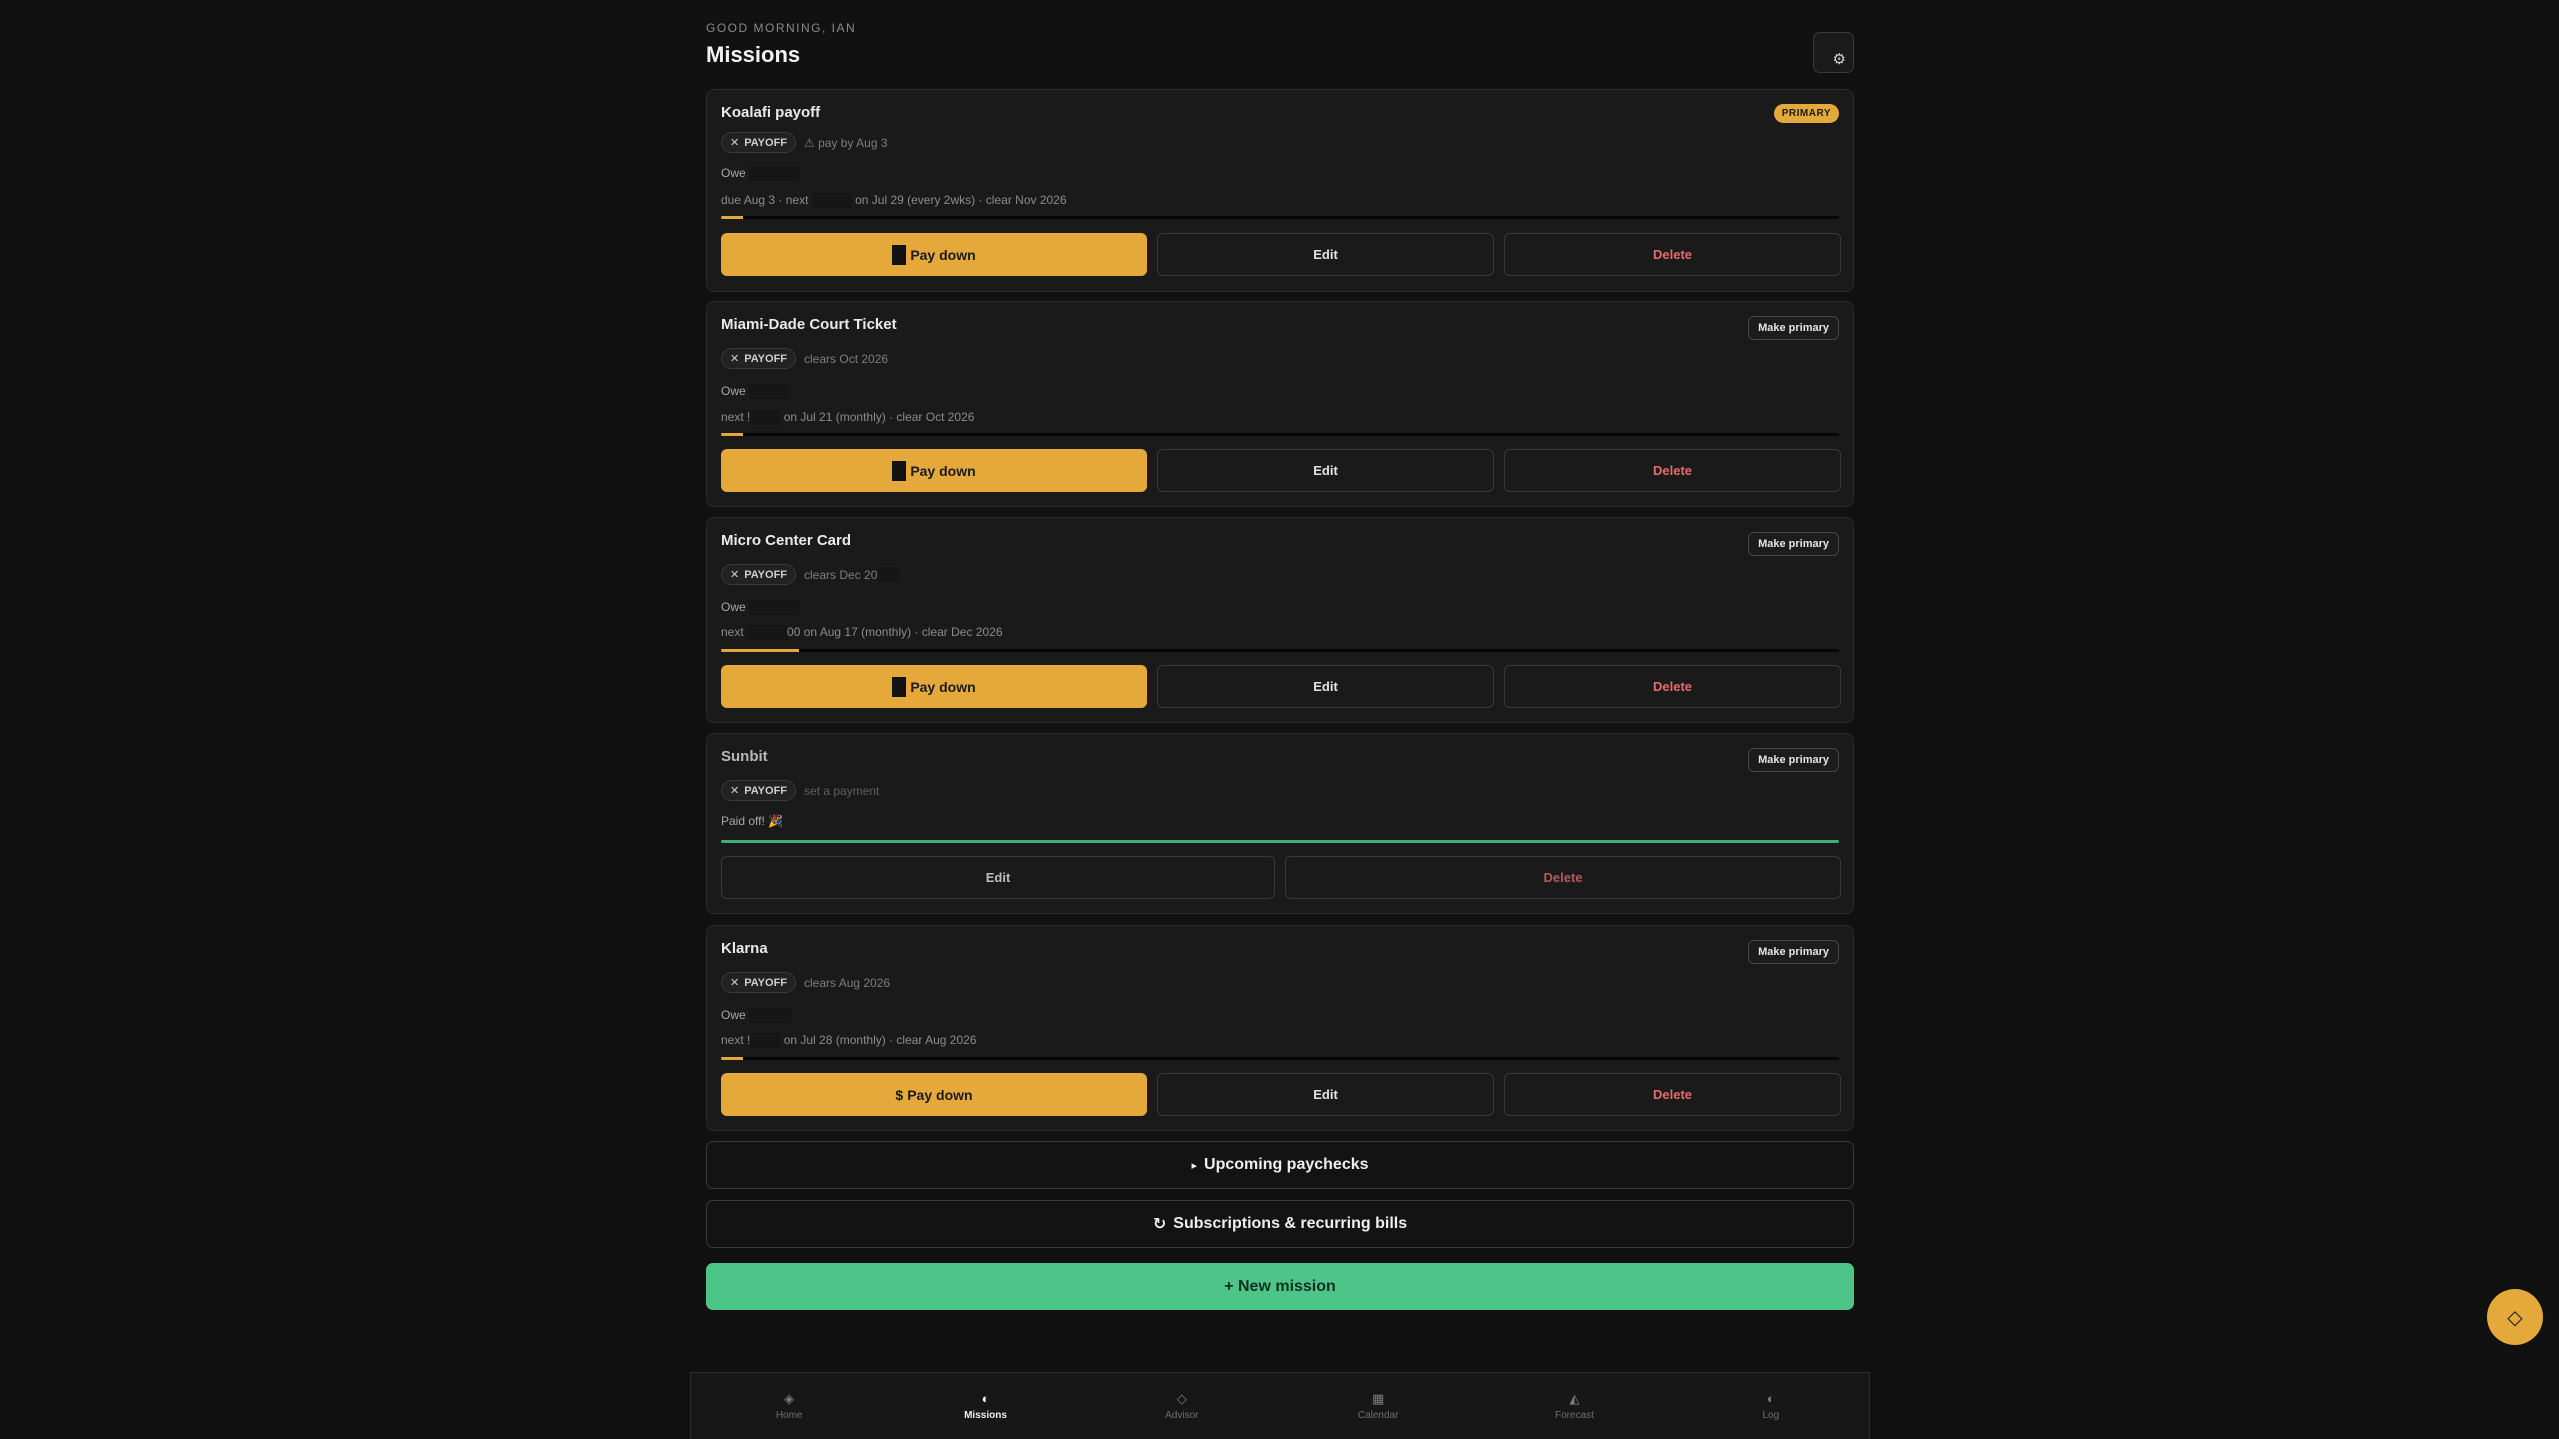 Image resolution: width=2559 pixels, height=1439 pixels. Describe the element at coordinates (1806, 113) in the screenshot. I see `primary-badge: PRIMARY` at that location.